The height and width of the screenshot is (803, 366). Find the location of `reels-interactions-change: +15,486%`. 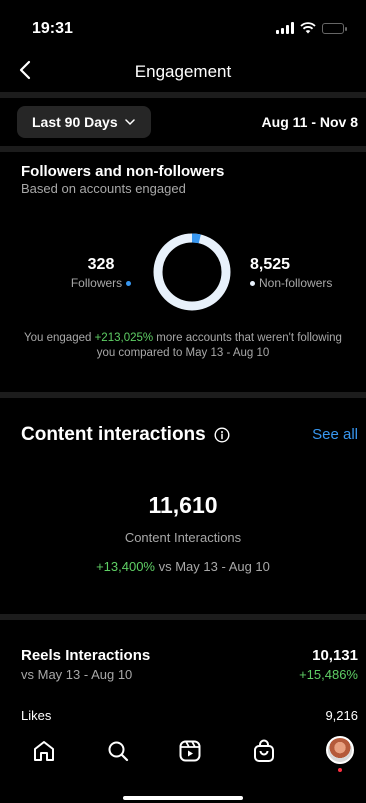

reels-interactions-change: +15,486% is located at coordinates (328, 674).